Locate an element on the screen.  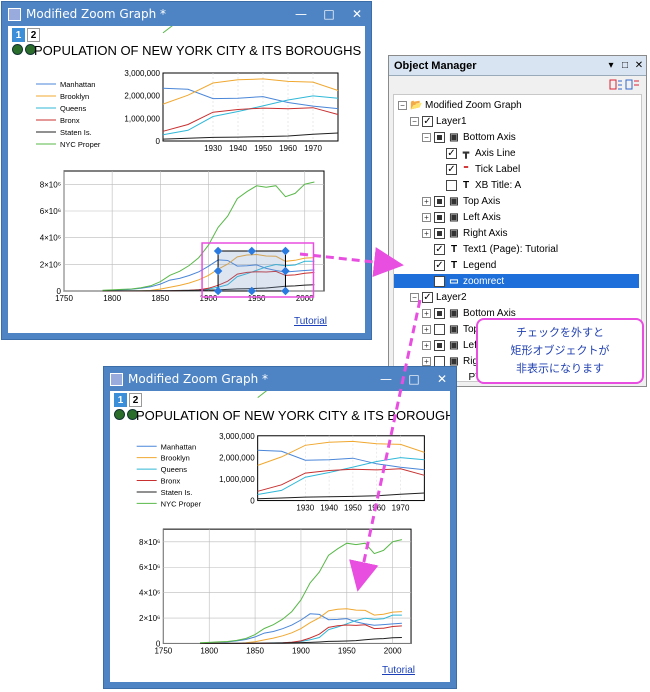
legend-entry: Bronx is located at coordinates (70, 120).